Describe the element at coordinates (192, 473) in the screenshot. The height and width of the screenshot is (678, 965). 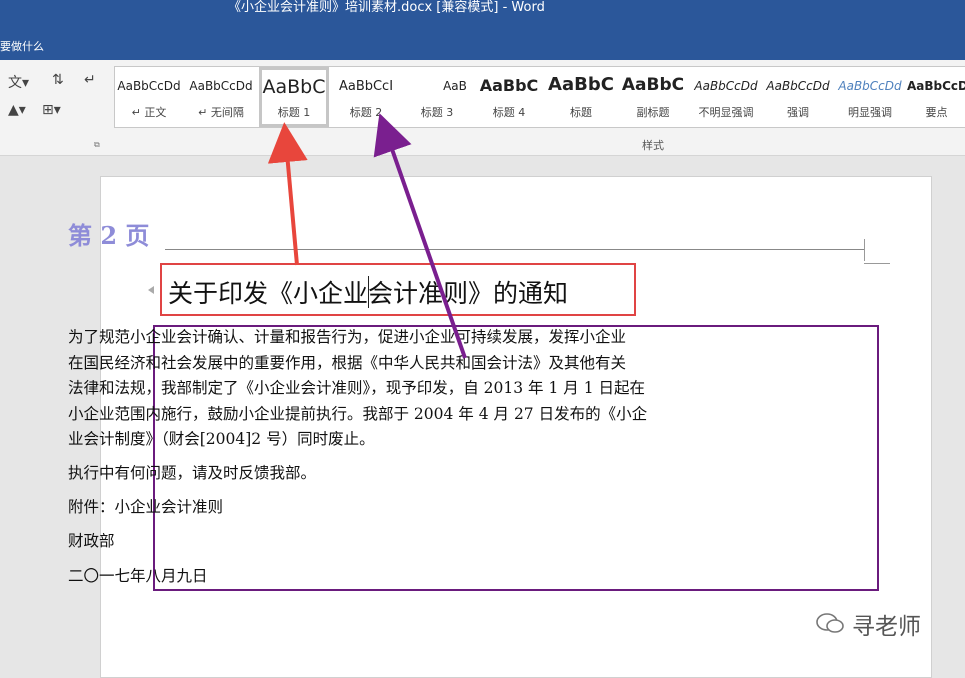
I see `paragraph-line: 执行中有何问题，请及时反馈我部。` at that location.